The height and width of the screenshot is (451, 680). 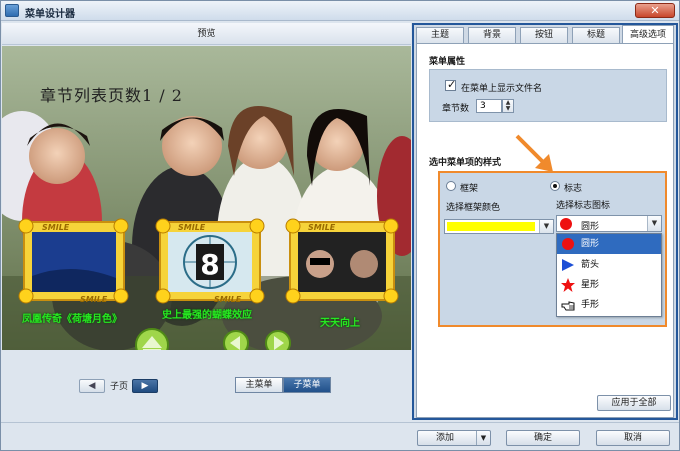 What do you see at coordinates (12, 10) in the screenshot?
I see `app-icon` at bounding box center [12, 10].